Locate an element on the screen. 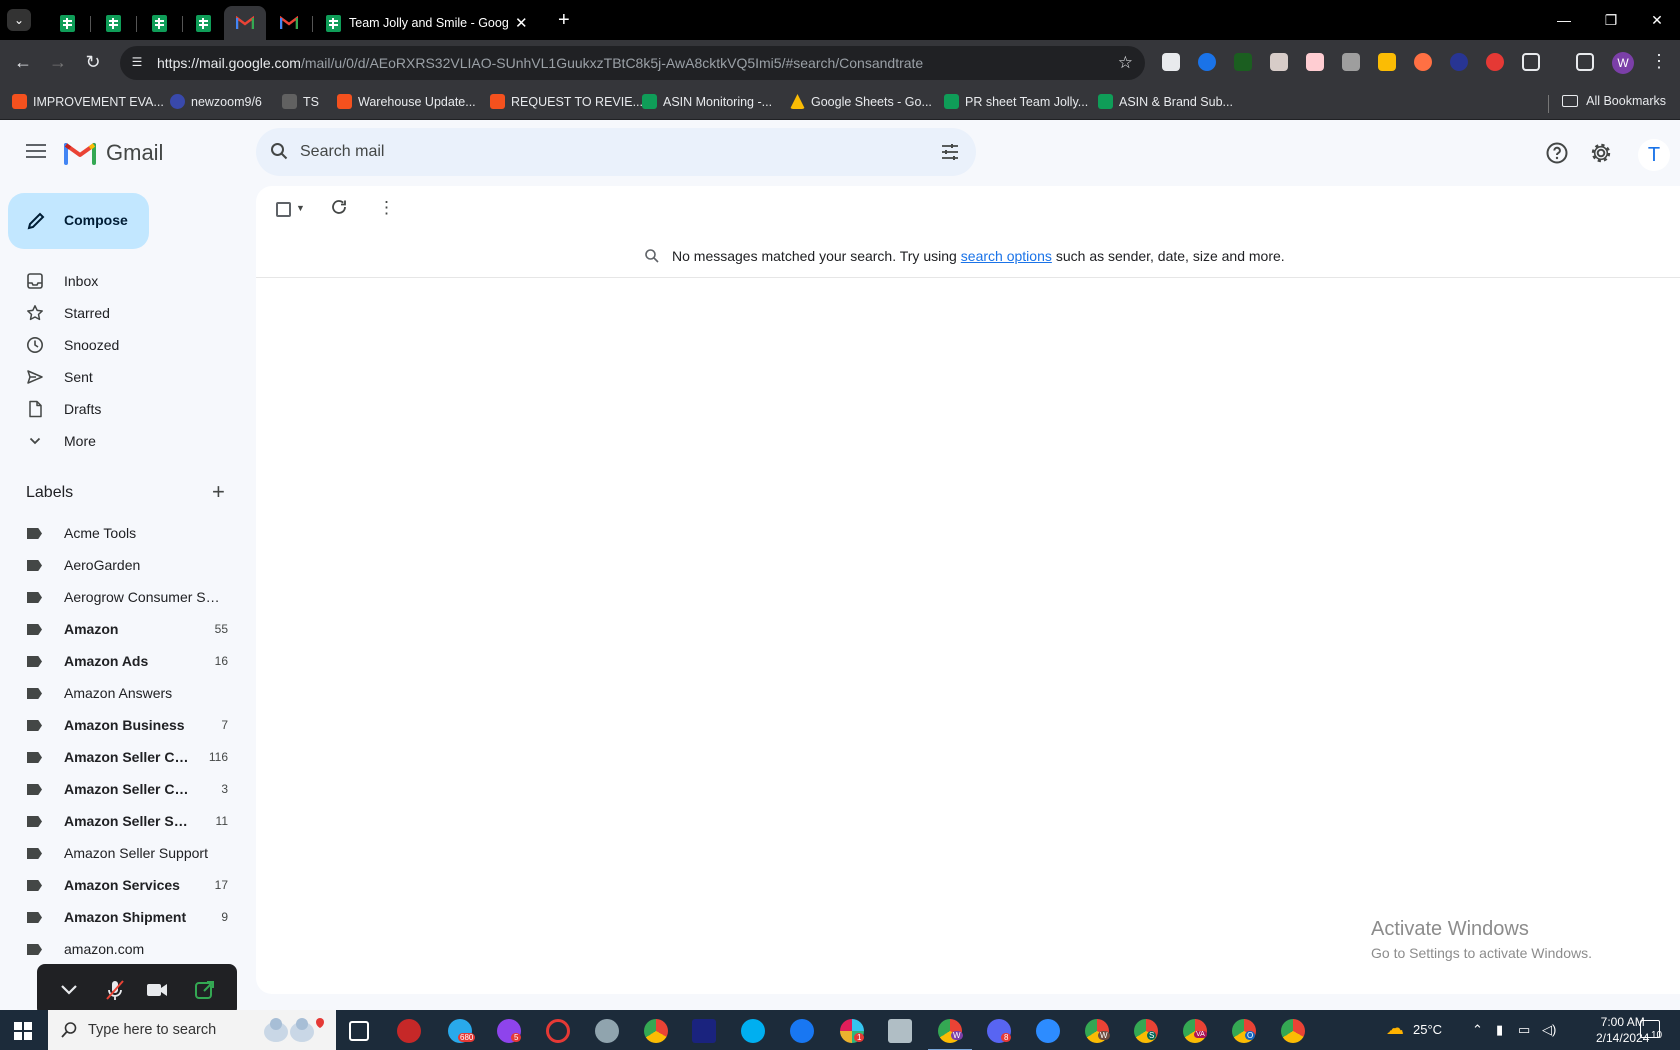  sidebar-item-starred: Starred is located at coordinates (120, 313).